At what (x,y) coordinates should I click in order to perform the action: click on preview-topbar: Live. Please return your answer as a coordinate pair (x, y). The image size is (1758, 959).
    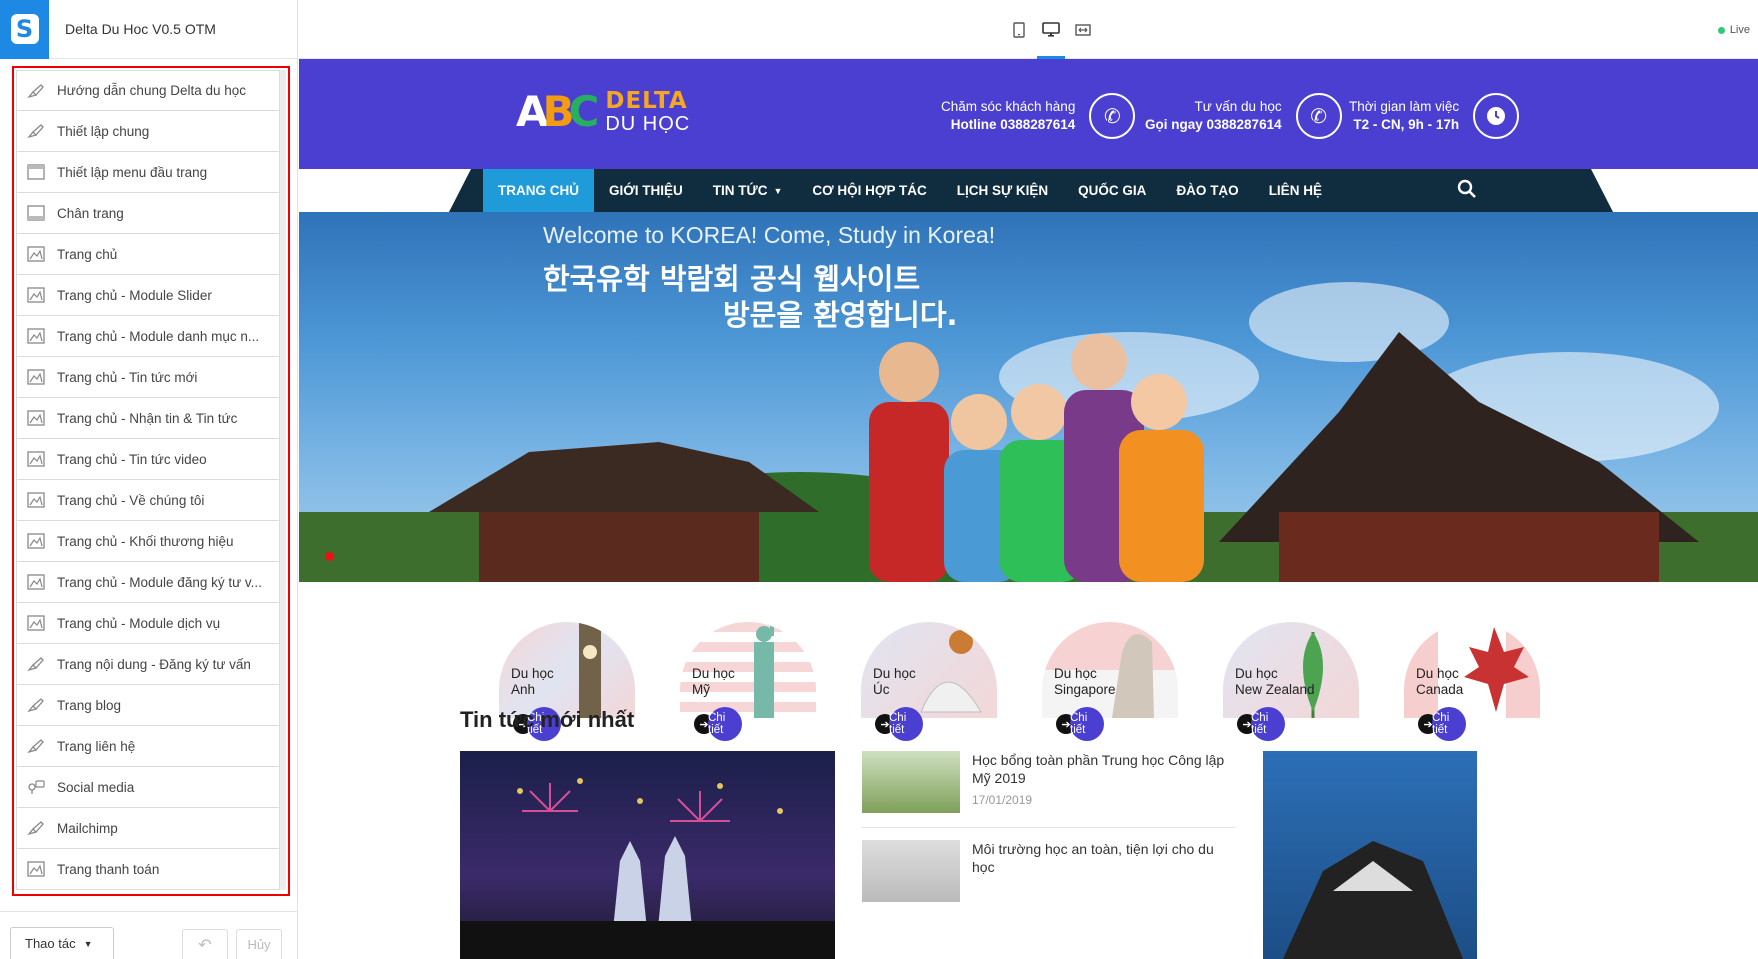
    Looking at the image, I should click on (1028, 29).